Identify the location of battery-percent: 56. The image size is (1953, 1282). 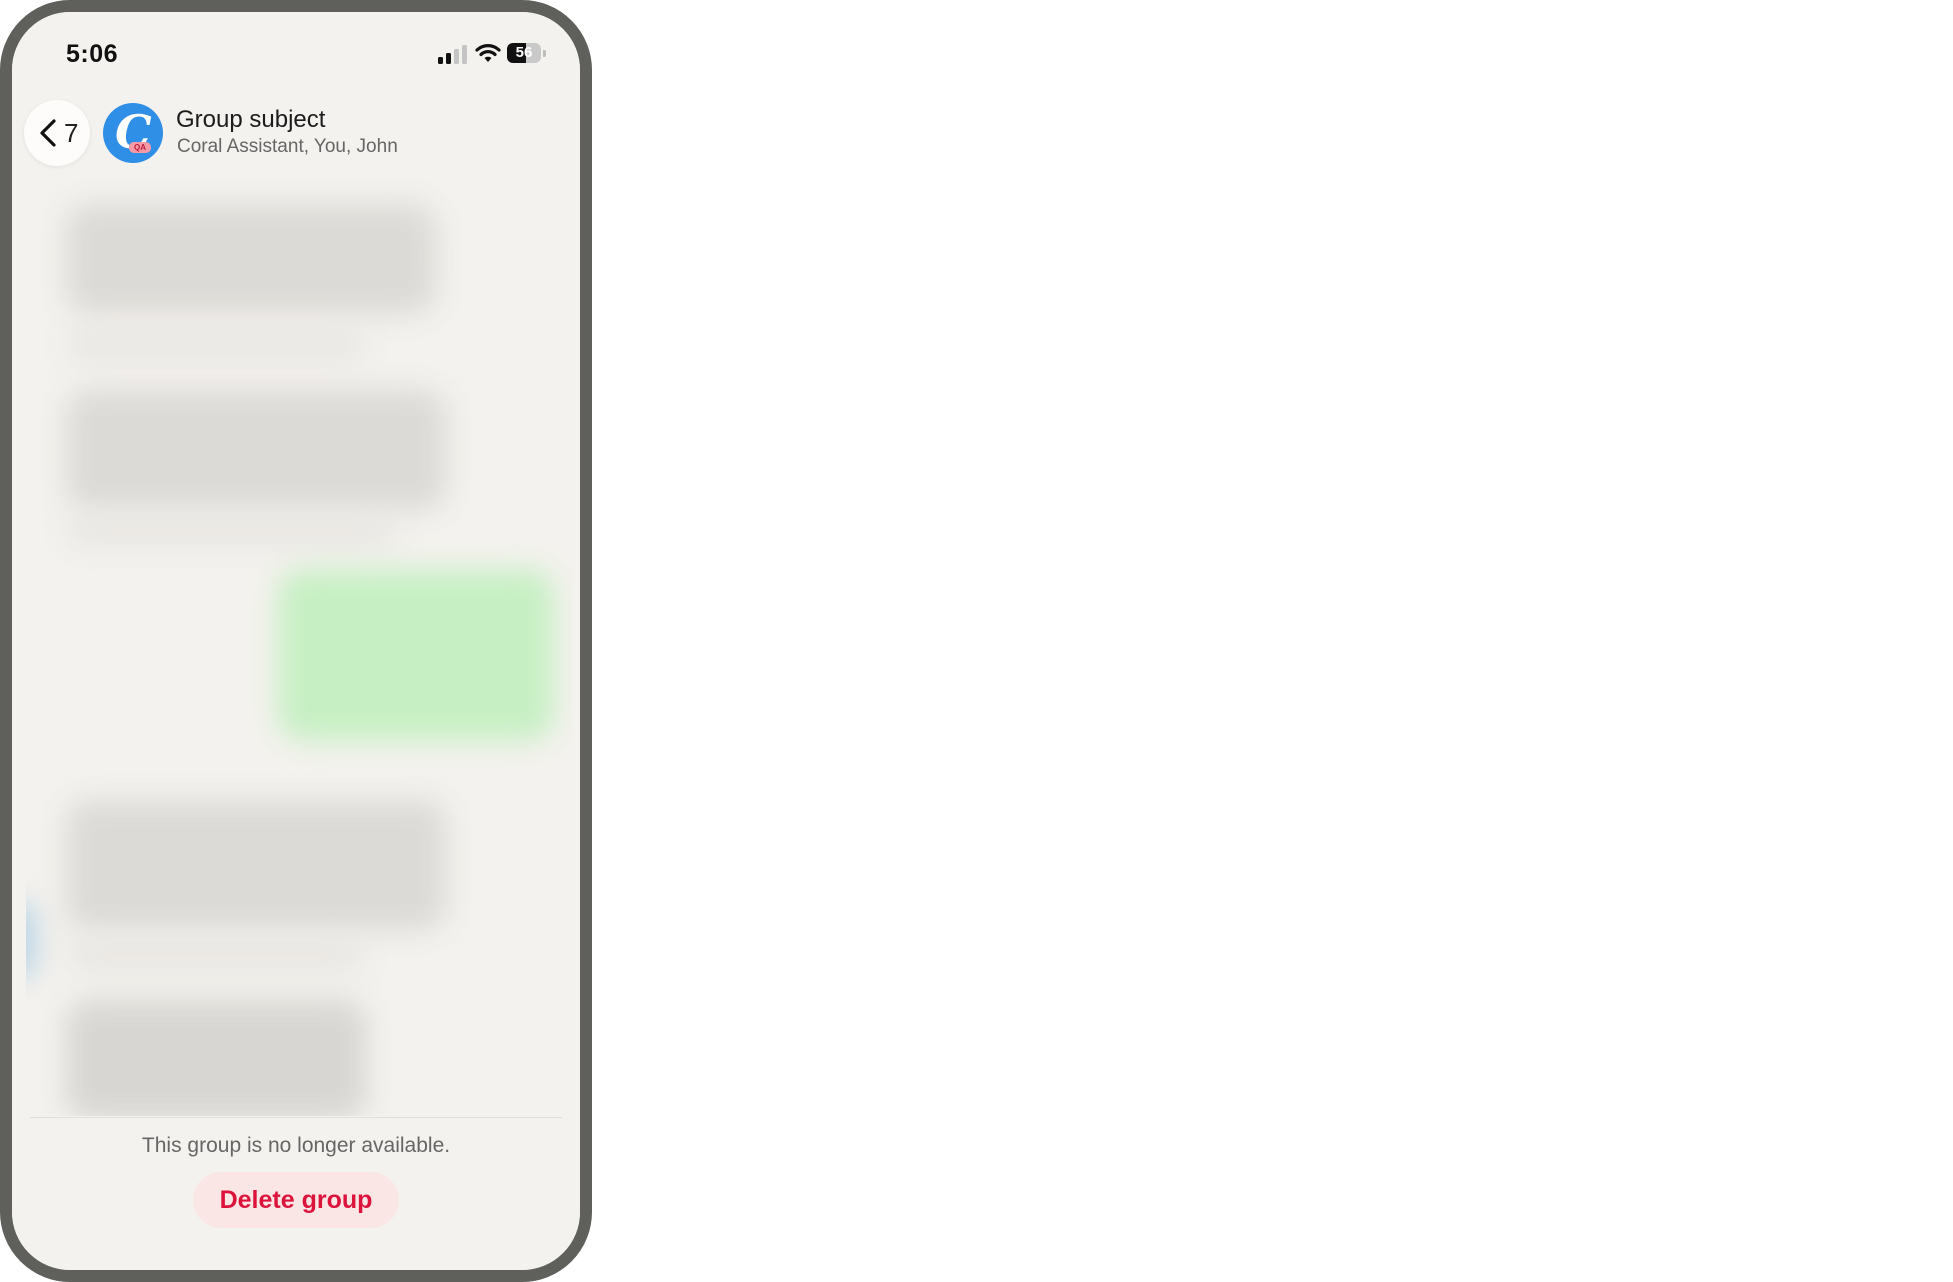
(524, 52).